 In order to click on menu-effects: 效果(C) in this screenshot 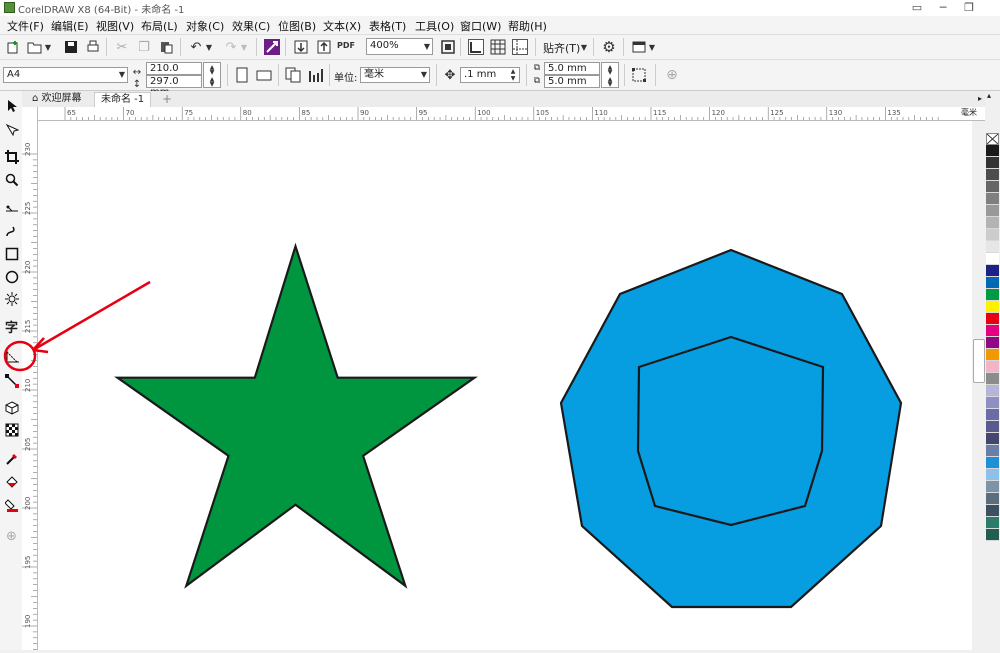, I will do `click(251, 26)`.